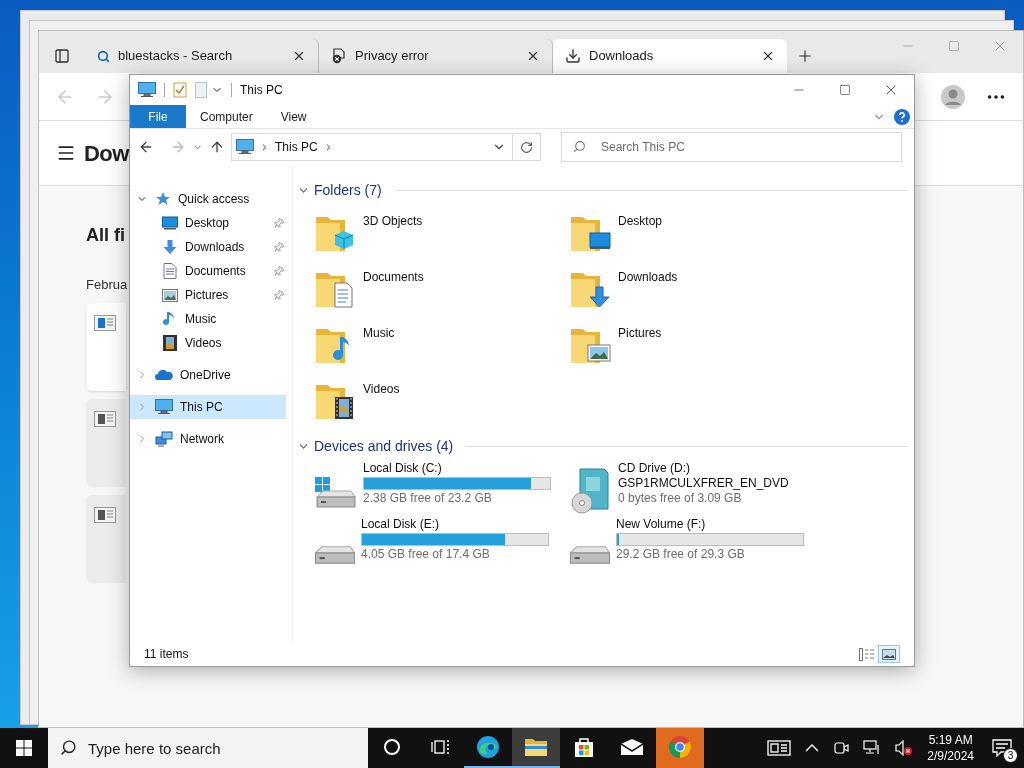 The image size is (1024, 768). Describe the element at coordinates (904, 748) in the screenshot. I see `muted-speaker-icon` at that location.